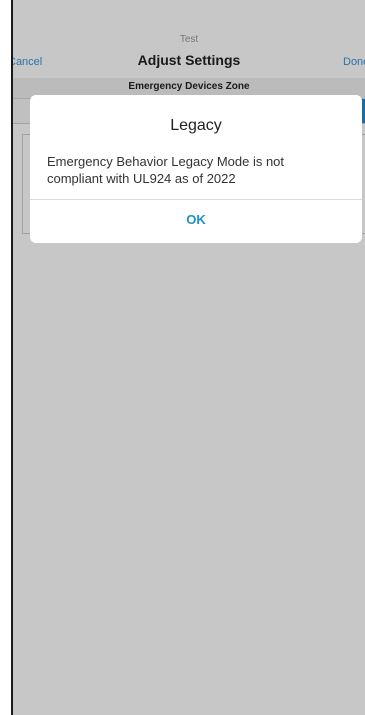  What do you see at coordinates (196, 221) in the screenshot?
I see `ok-button: OK` at bounding box center [196, 221].